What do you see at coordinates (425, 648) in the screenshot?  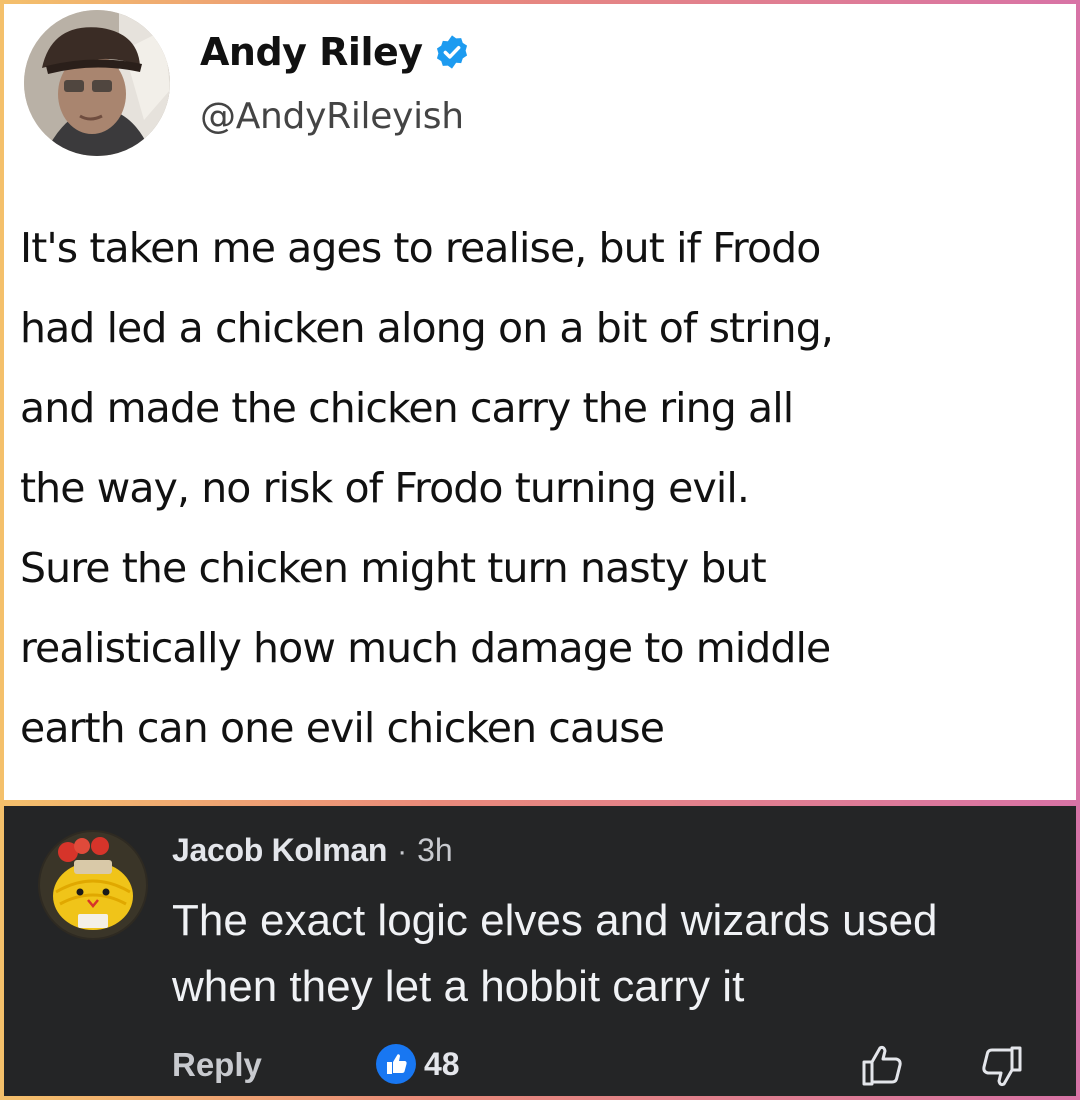 I see `tweet-text-line: realistically how much damage to middle` at bounding box center [425, 648].